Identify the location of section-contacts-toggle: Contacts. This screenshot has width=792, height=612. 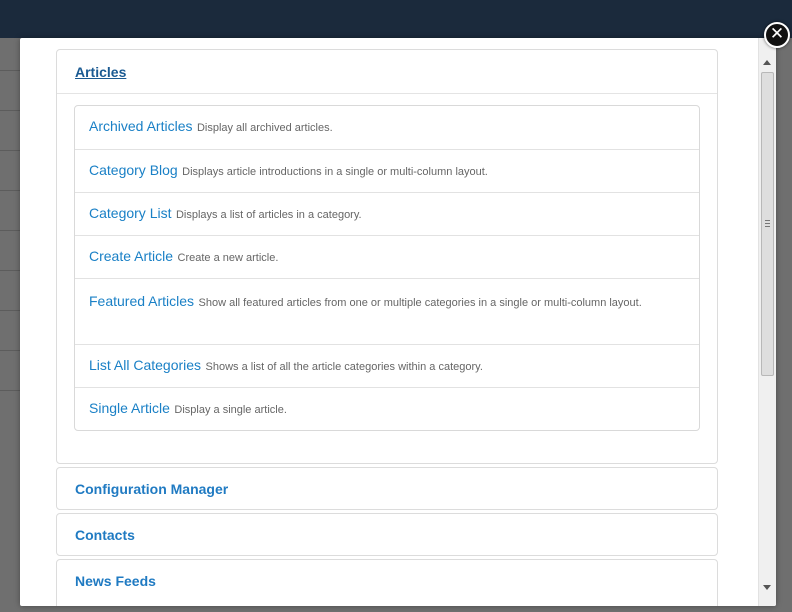
(387, 535).